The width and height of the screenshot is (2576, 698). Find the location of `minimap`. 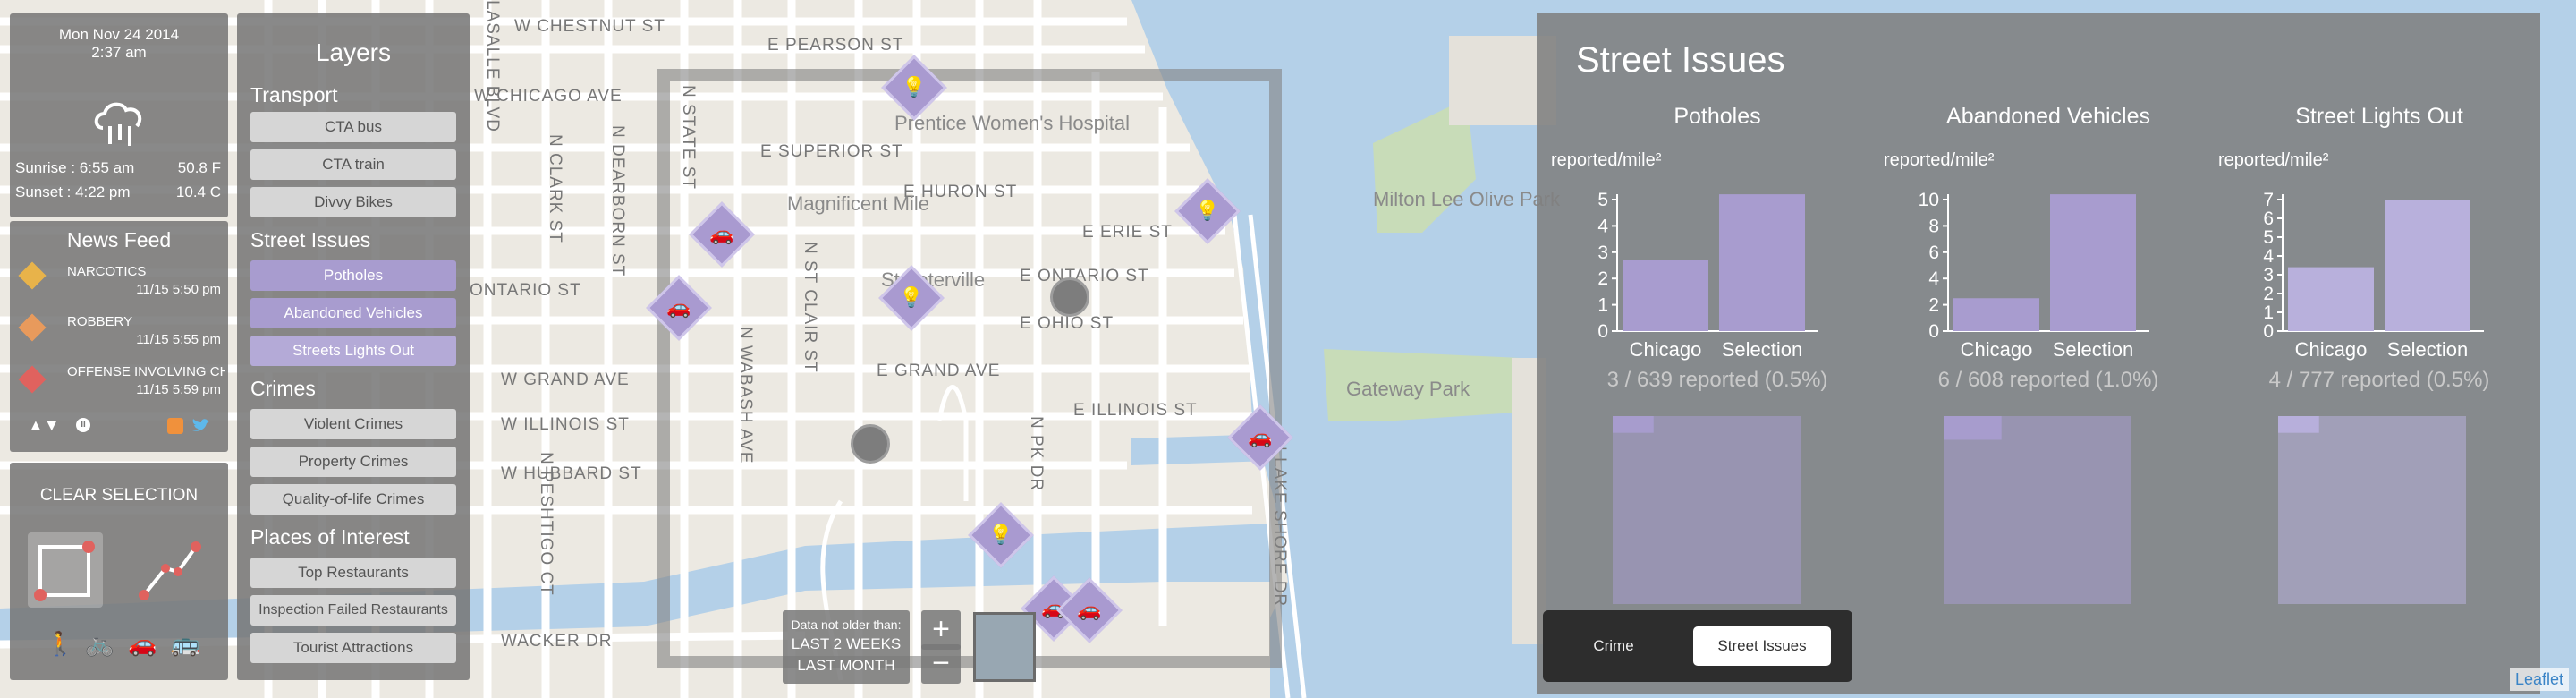

minimap is located at coordinates (1004, 647).